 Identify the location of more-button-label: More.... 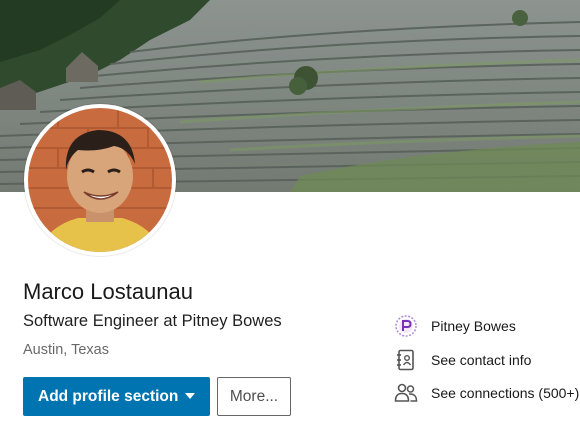
(254, 396).